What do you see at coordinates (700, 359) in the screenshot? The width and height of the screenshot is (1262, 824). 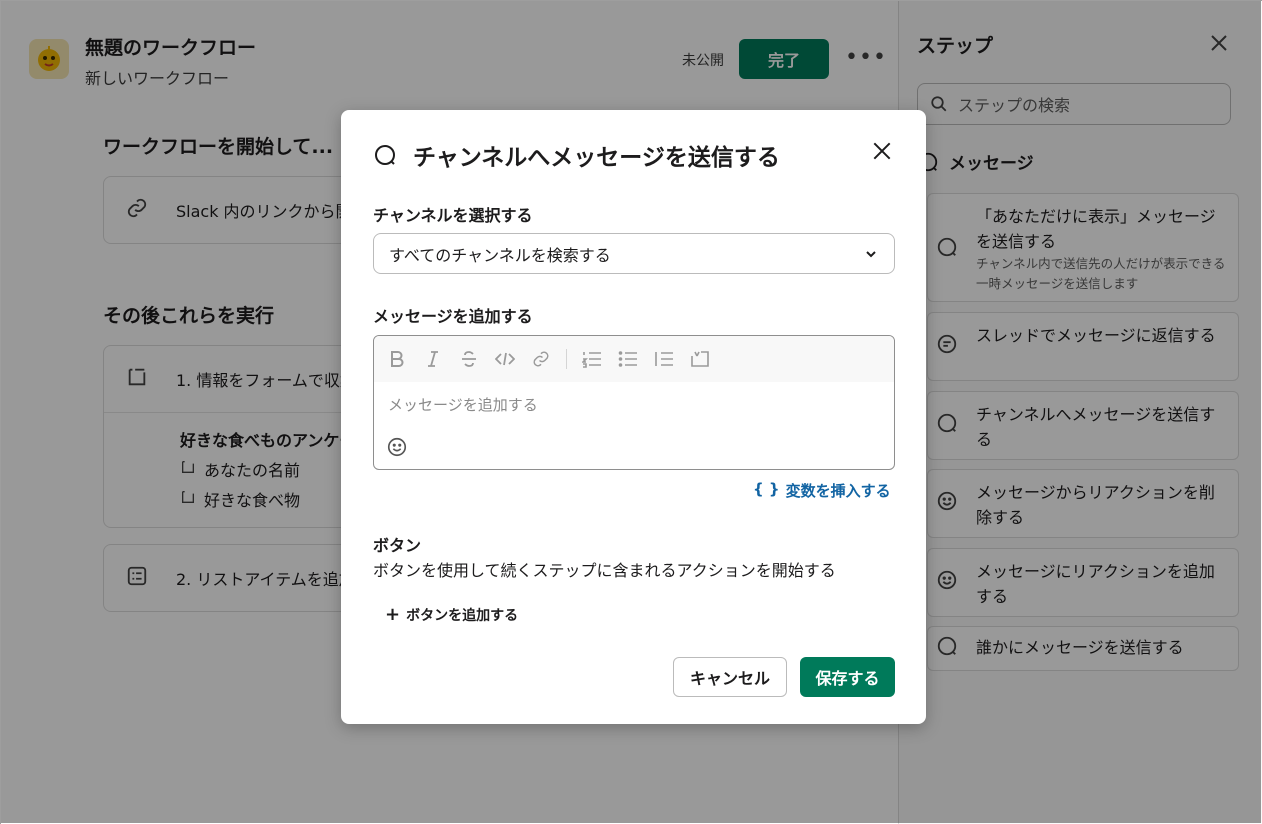 I see `code-block-icon` at bounding box center [700, 359].